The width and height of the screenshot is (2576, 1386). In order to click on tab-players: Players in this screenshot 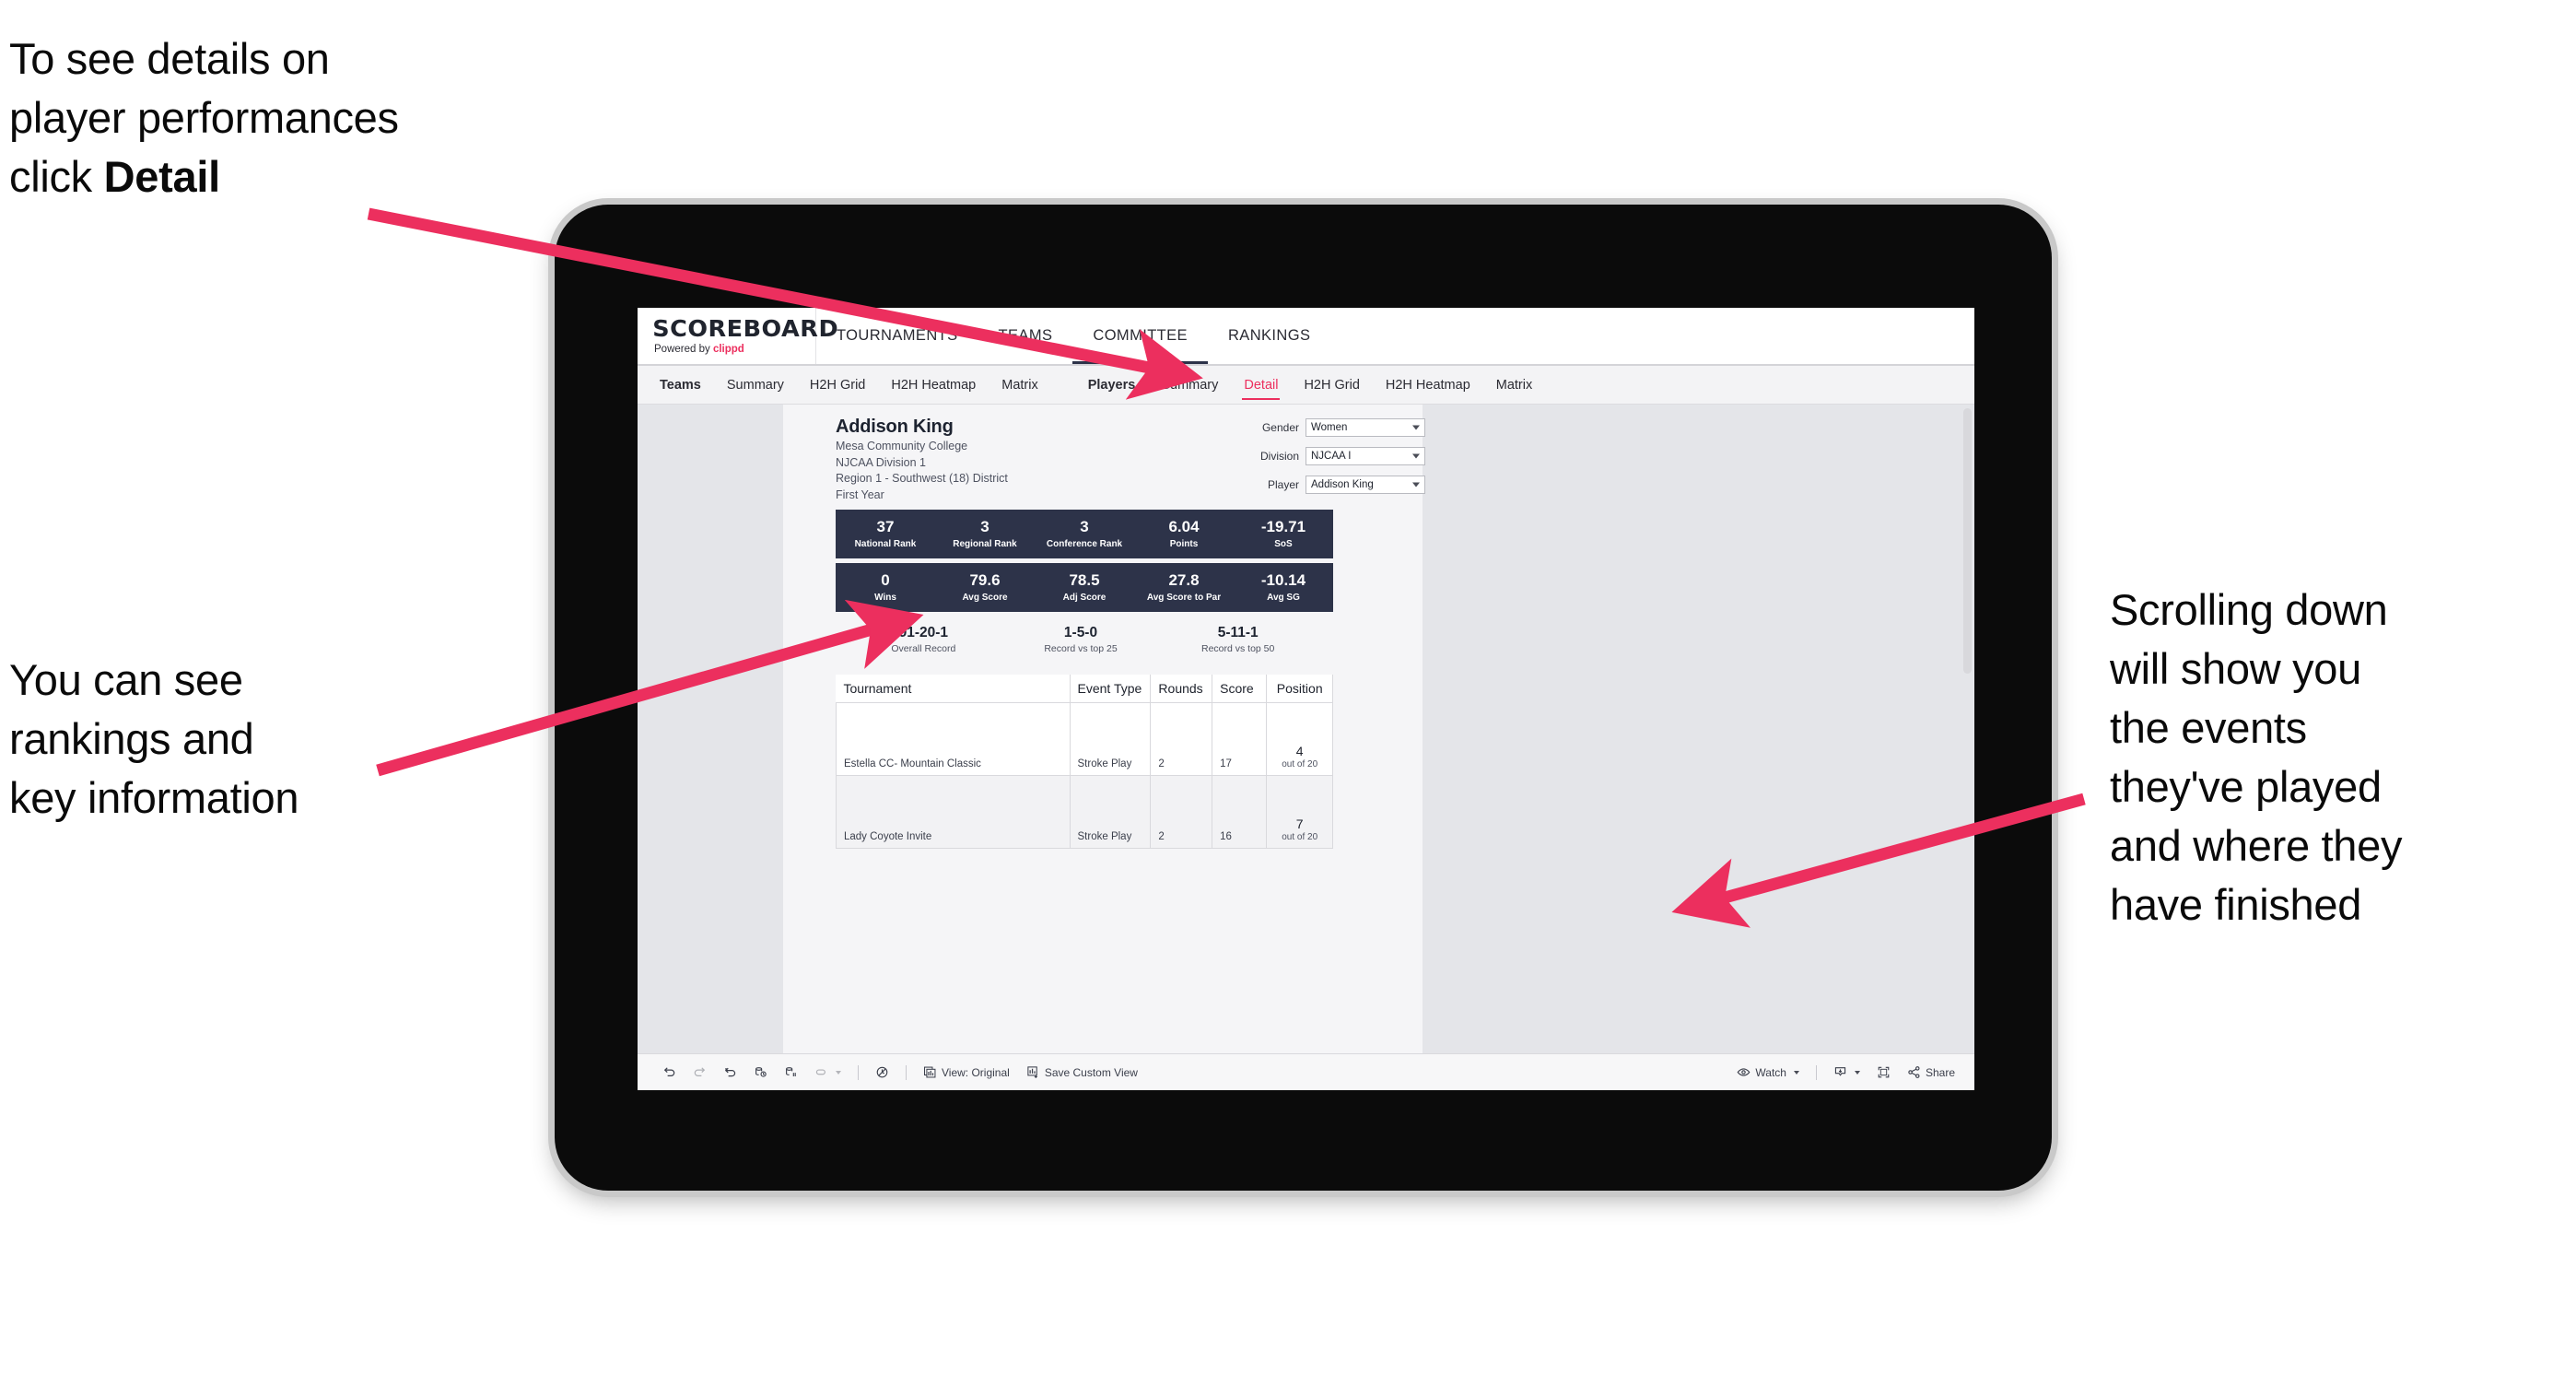, I will do `click(1112, 385)`.